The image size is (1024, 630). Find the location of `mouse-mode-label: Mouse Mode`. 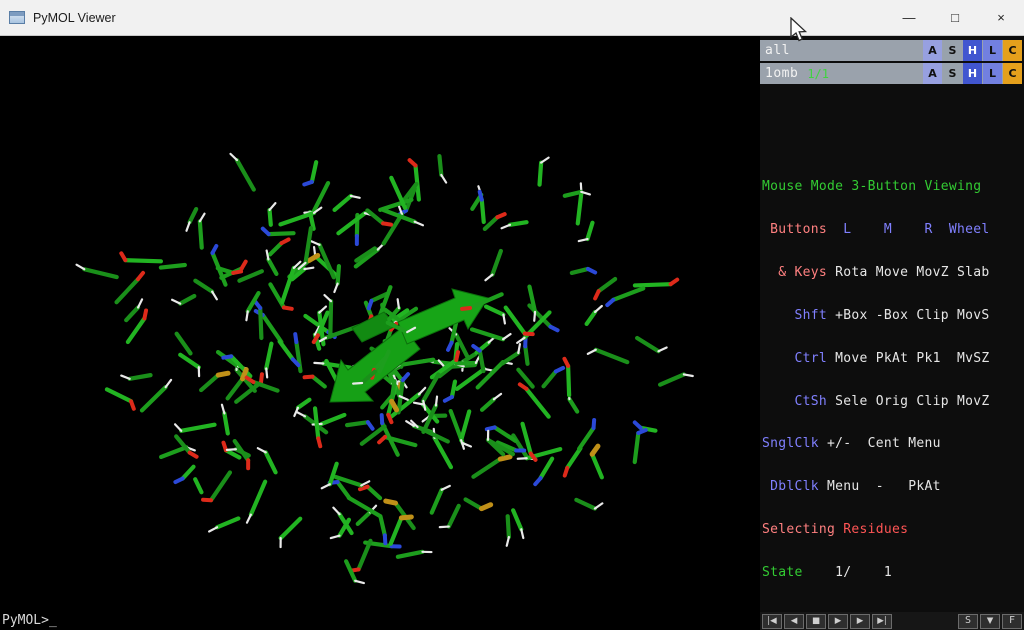

mouse-mode-label: Mouse Mode is located at coordinates (803, 187).